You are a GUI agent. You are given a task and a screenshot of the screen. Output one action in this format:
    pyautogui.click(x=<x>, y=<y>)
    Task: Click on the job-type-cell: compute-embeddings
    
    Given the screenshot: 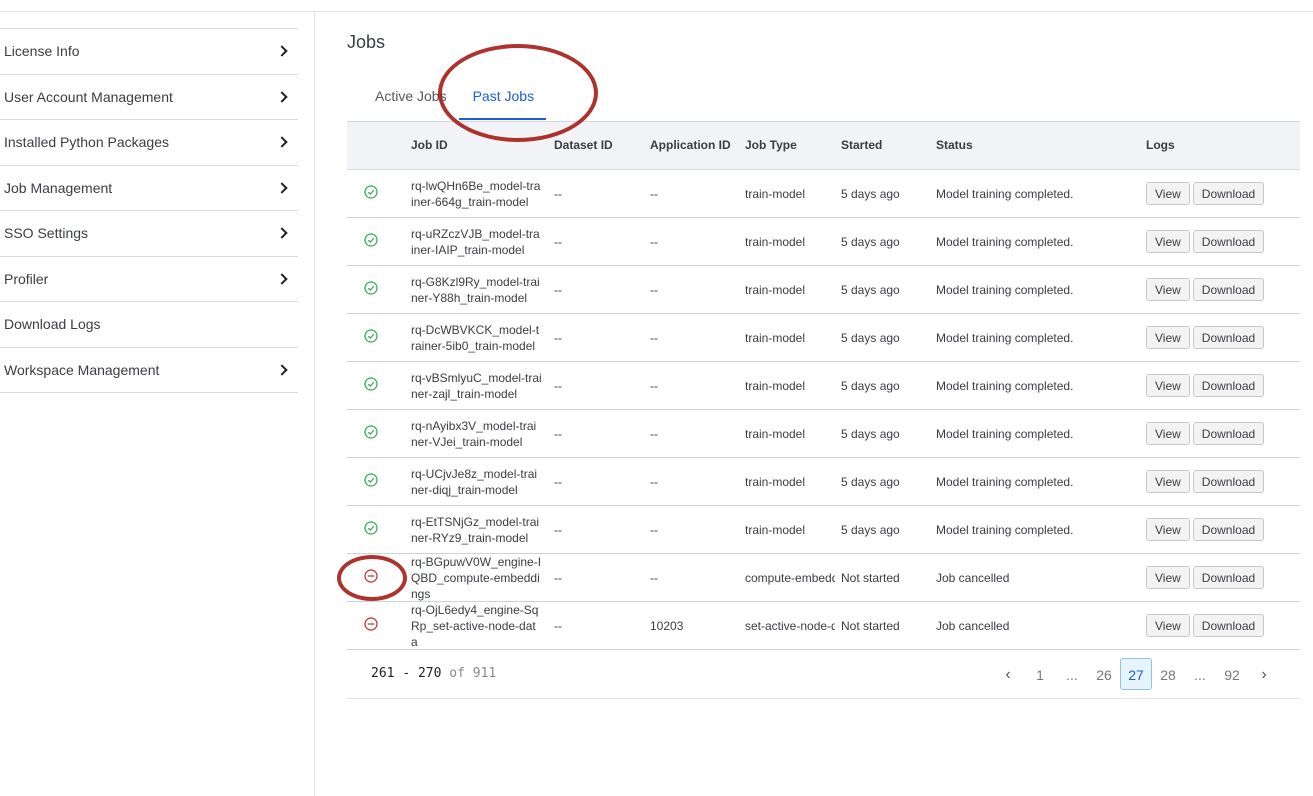 What is the action you would take?
    pyautogui.click(x=790, y=577)
    